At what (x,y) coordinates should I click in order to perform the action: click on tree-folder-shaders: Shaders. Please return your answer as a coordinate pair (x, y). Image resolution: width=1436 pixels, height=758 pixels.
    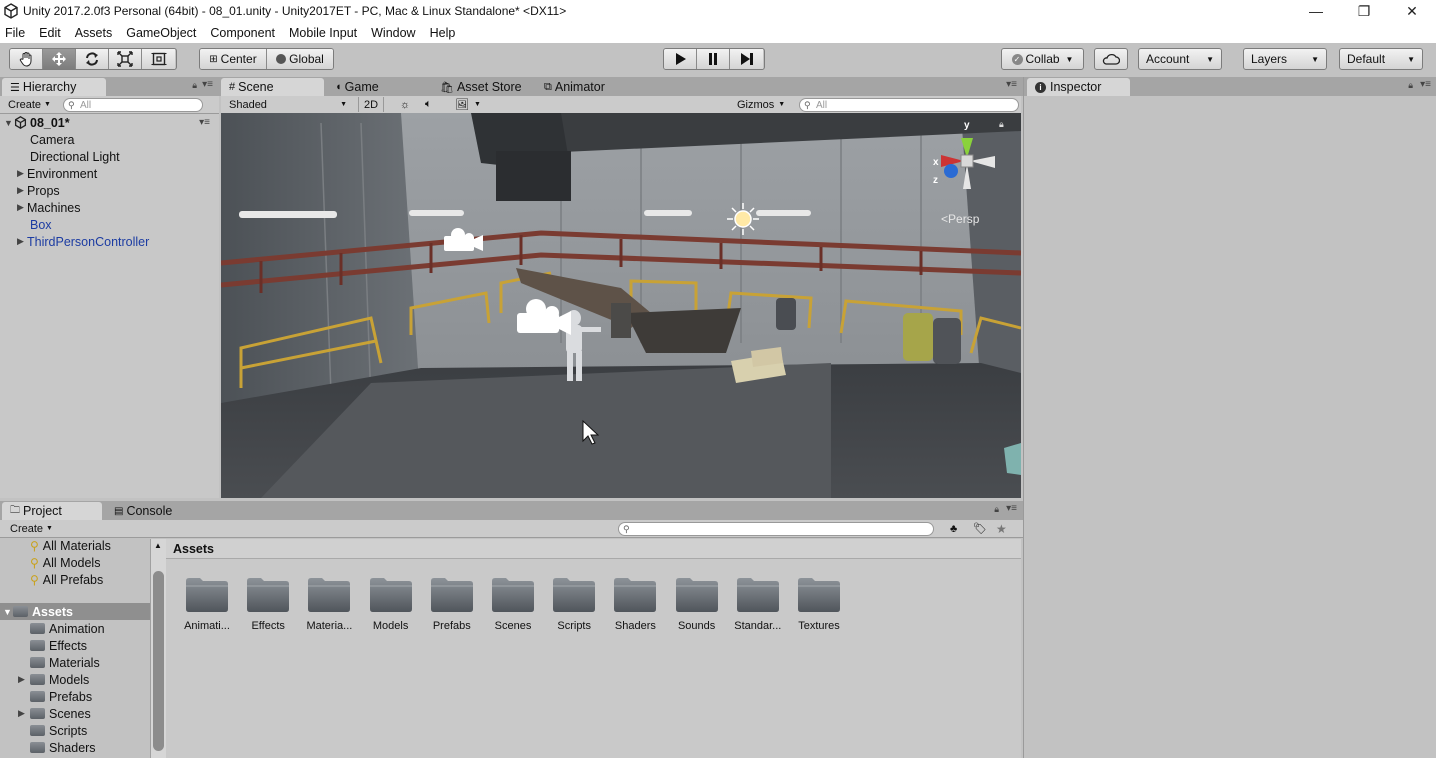
    Looking at the image, I should click on (63, 747).